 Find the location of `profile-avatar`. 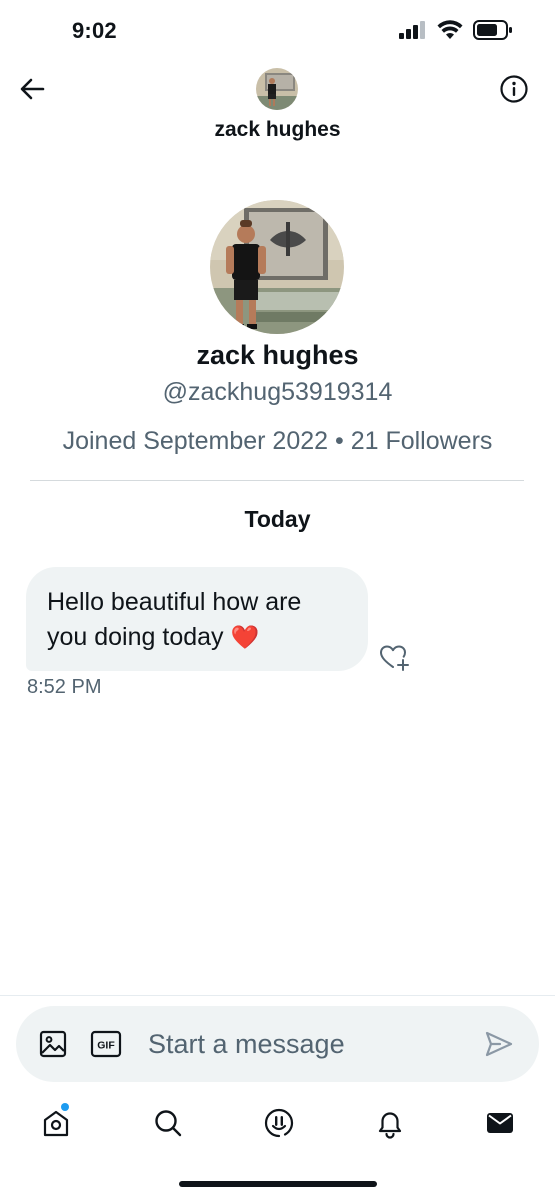

profile-avatar is located at coordinates (277, 267).